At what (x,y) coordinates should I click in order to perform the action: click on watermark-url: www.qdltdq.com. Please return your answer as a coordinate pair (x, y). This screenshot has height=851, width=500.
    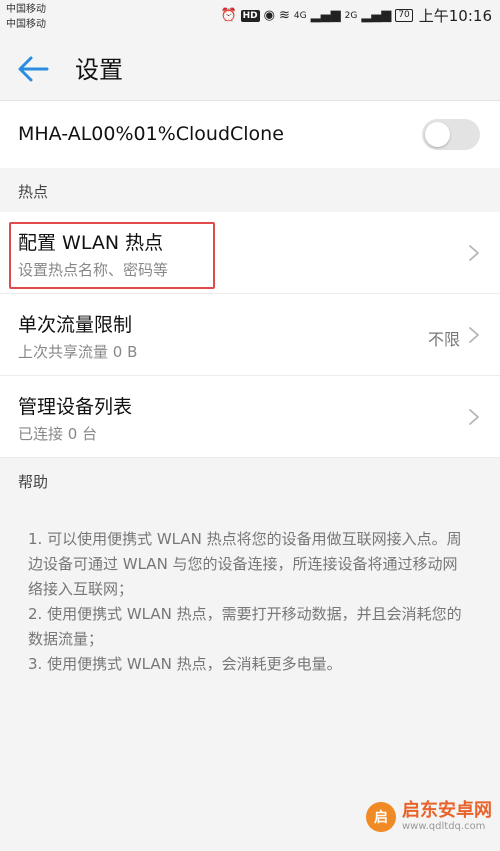
    Looking at the image, I should click on (444, 826).